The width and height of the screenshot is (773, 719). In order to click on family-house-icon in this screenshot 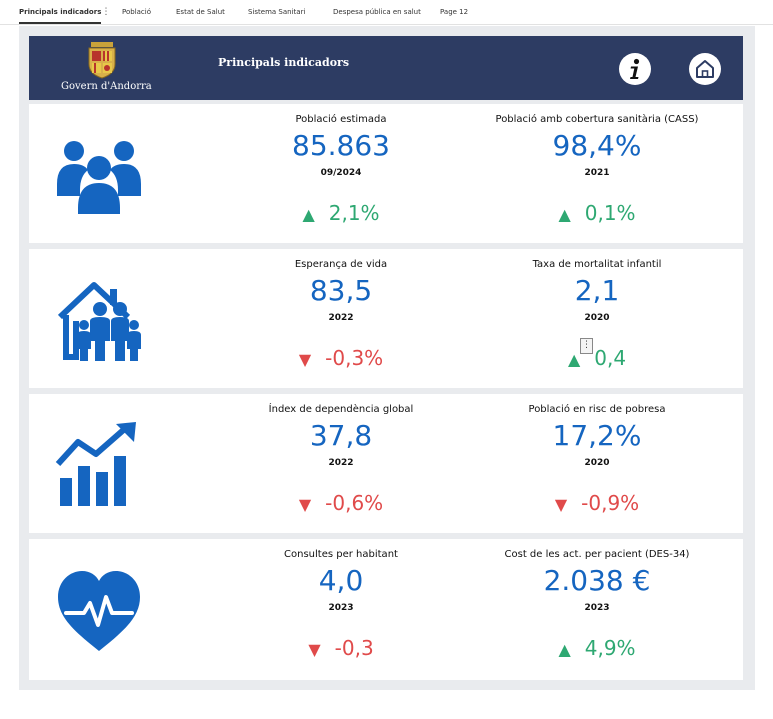, I will do `click(99, 324)`.